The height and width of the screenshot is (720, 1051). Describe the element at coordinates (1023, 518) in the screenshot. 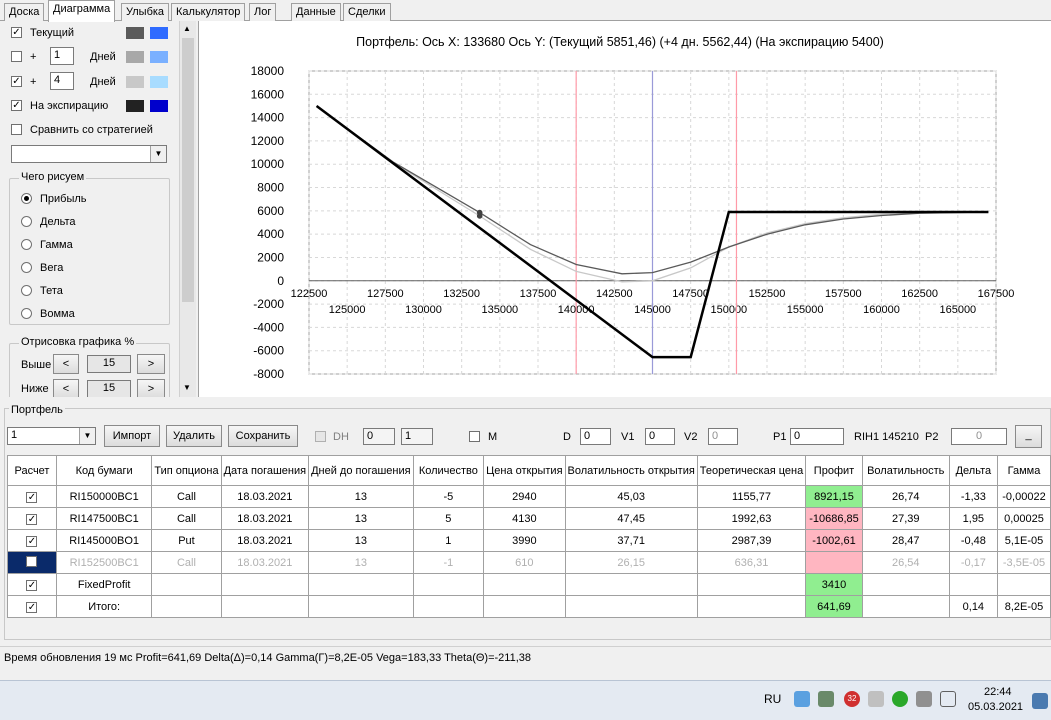

I see `table-cell: 0,00025` at that location.